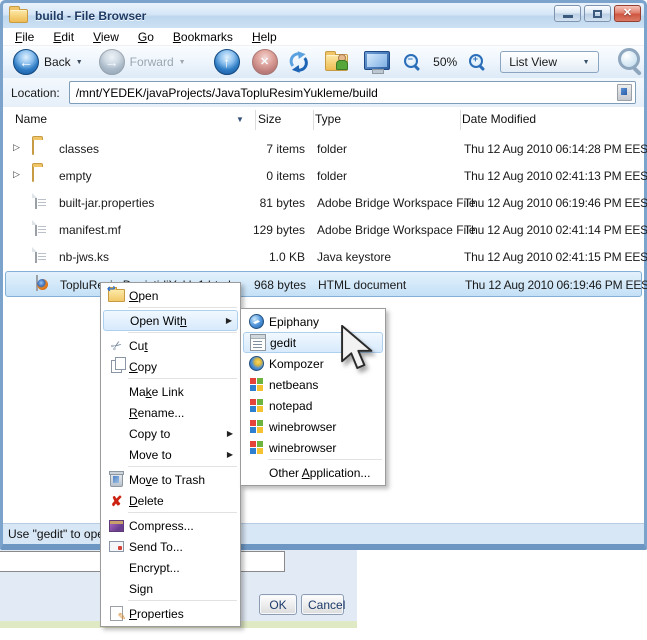 This screenshot has width=647, height=640. What do you see at coordinates (629, 62) in the screenshot?
I see `search-icon` at bounding box center [629, 62].